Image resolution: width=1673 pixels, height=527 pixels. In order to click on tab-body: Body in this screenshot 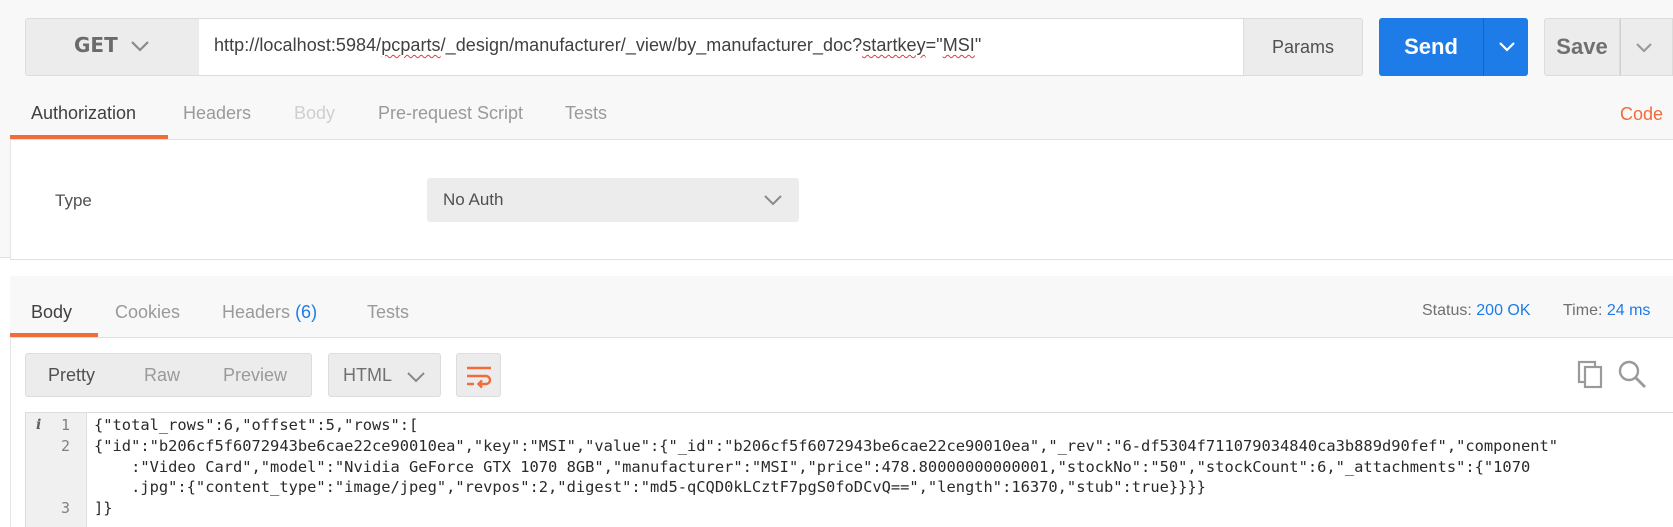, I will do `click(314, 113)`.